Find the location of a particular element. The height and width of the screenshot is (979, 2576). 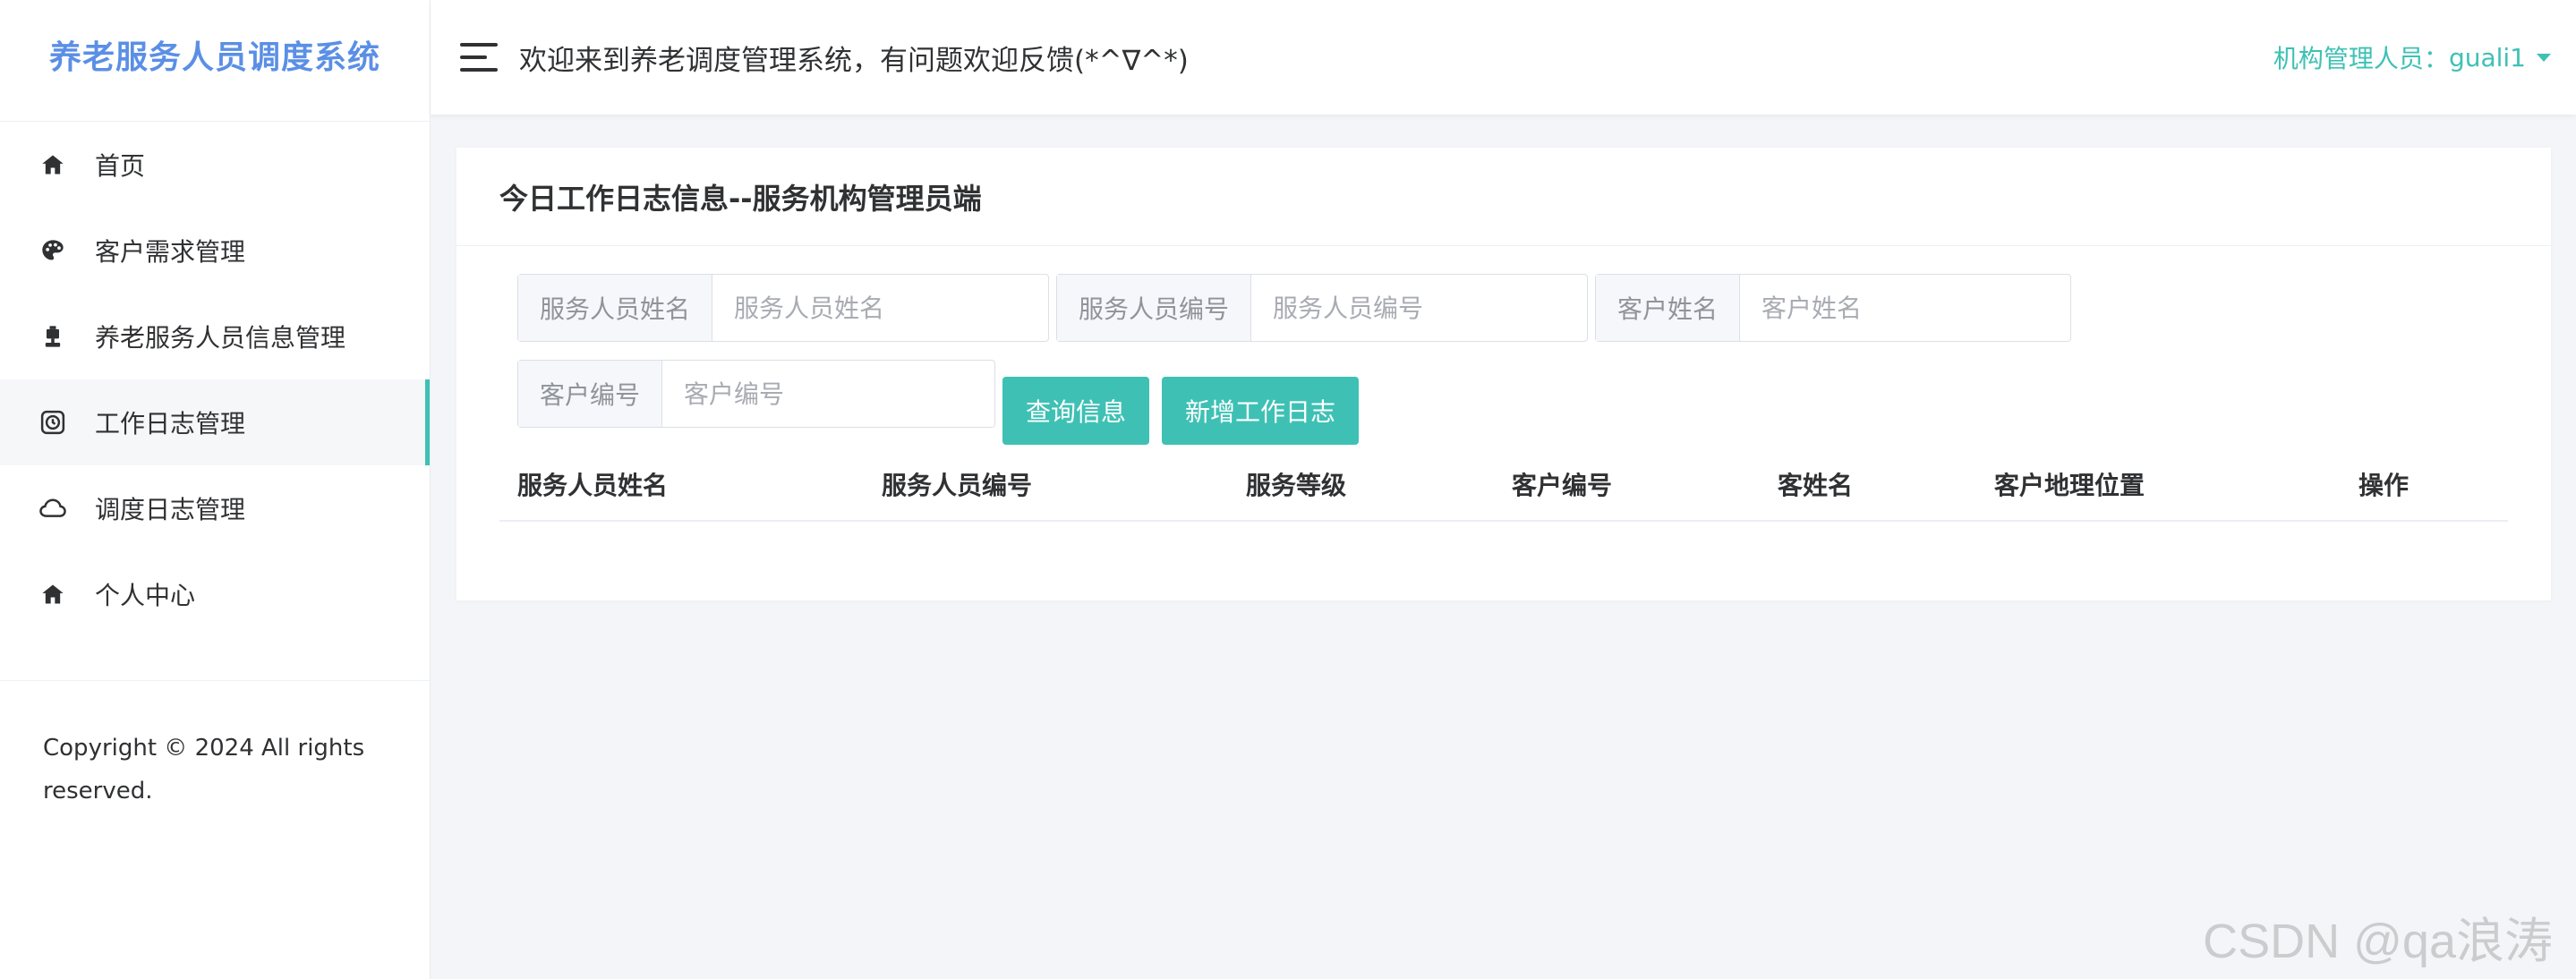

column-header: 服务等级 is located at coordinates (1296, 486).